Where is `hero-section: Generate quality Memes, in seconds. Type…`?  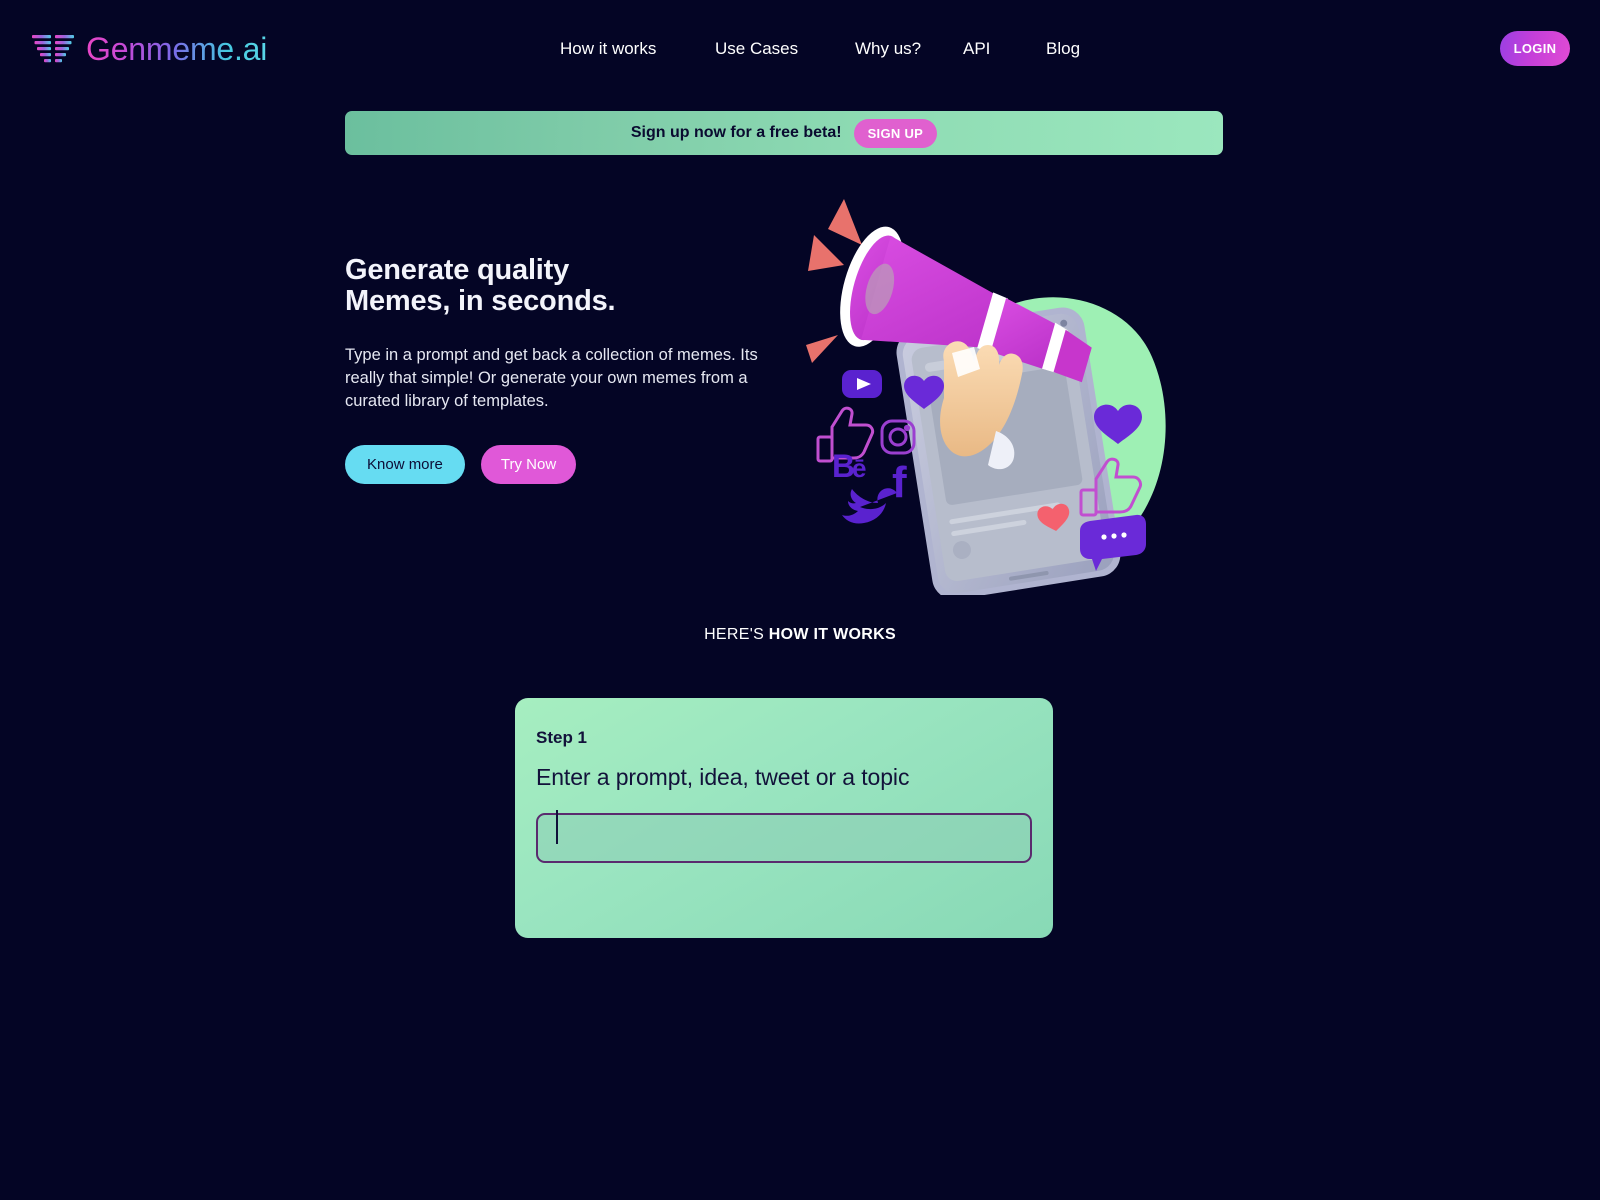
hero-section: Generate quality Memes, in seconds. Type… is located at coordinates (570, 369).